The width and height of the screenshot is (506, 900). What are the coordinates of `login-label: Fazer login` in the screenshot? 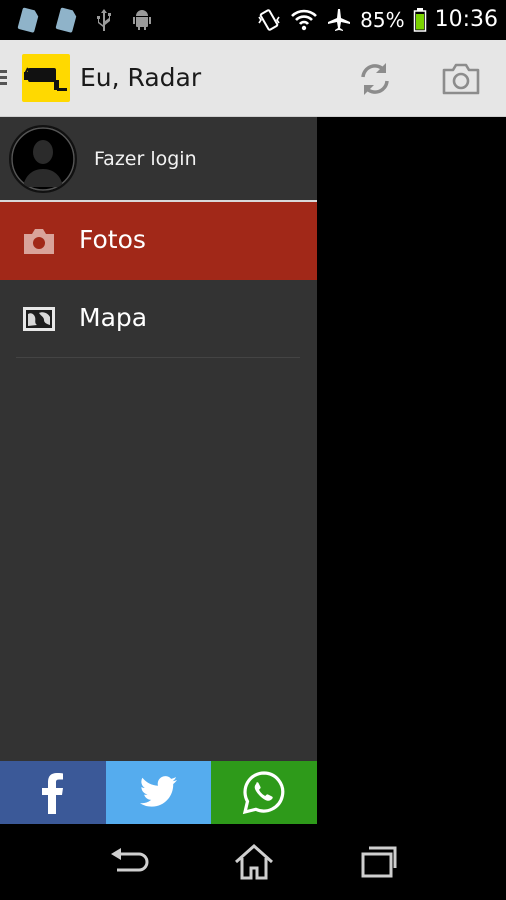 It's located at (145, 159).